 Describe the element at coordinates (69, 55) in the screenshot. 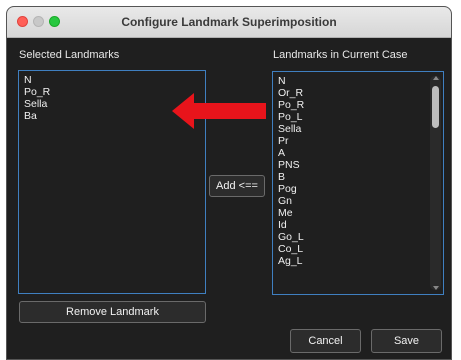

I see `selected-landmarks-label: Selected Landmarks` at that location.